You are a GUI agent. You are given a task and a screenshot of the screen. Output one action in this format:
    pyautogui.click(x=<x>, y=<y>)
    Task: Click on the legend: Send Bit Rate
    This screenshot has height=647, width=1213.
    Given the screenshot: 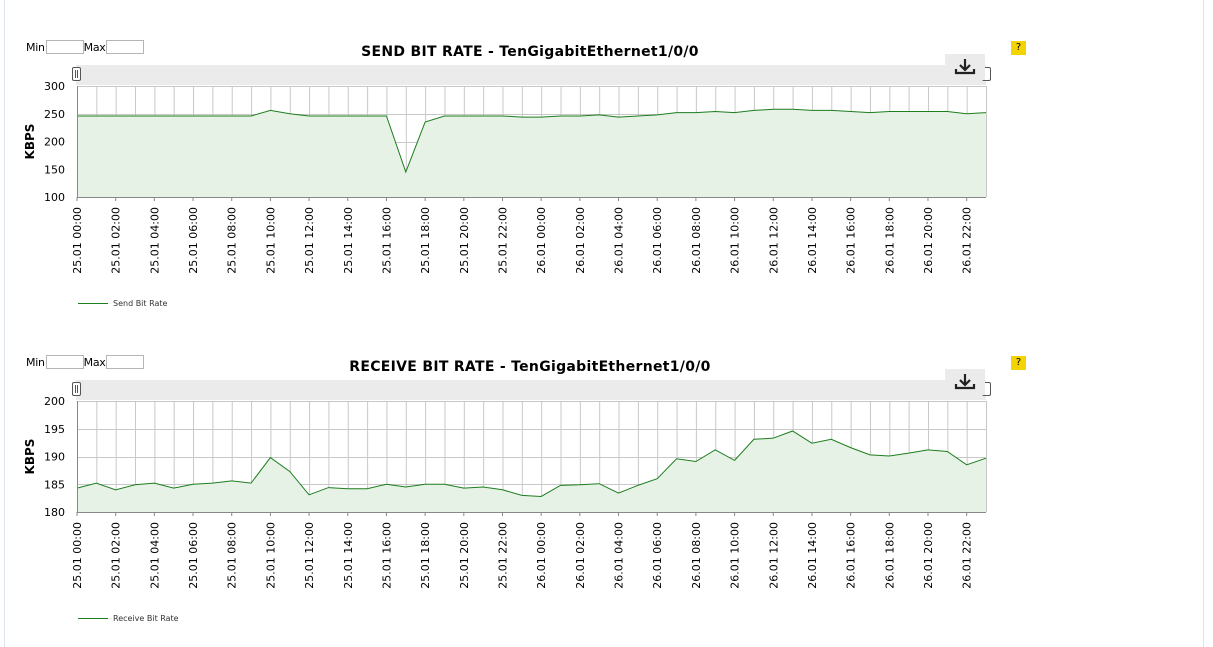 What is the action you would take?
    pyautogui.click(x=122, y=303)
    